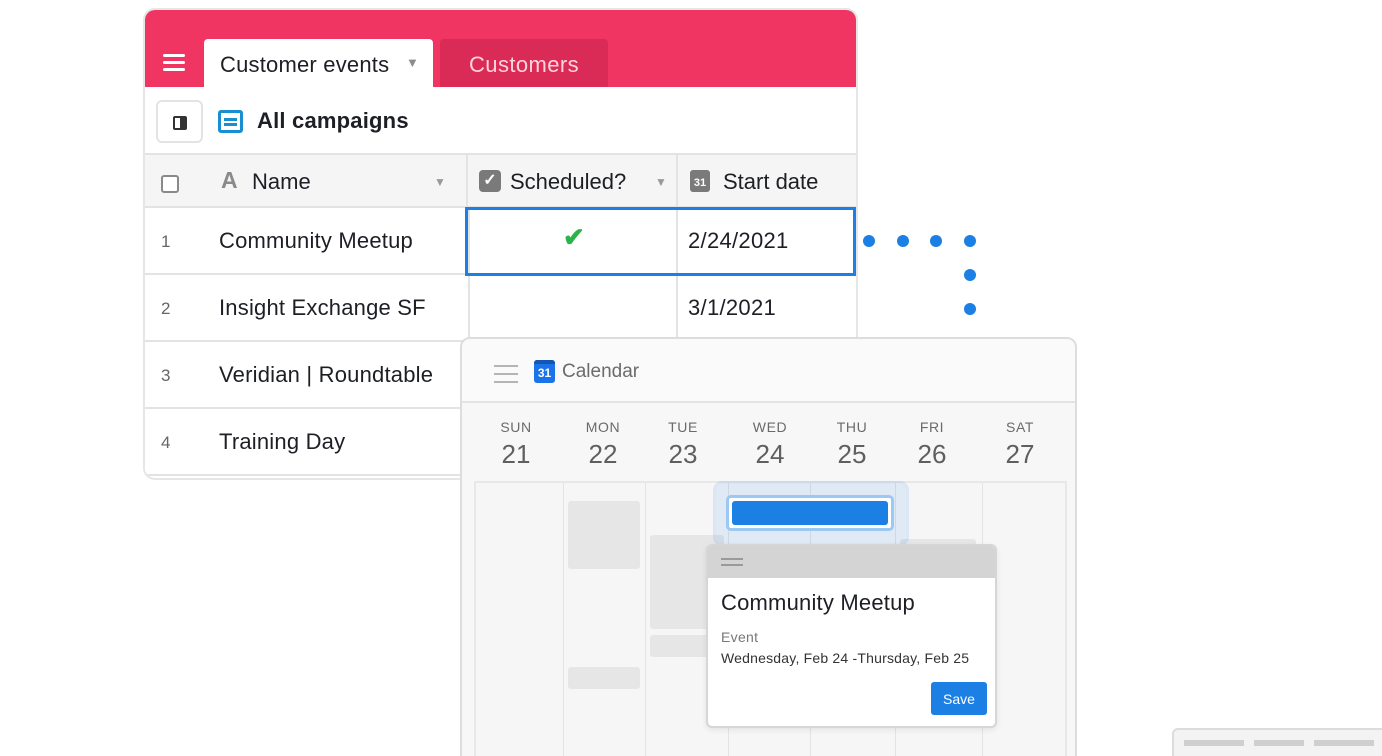 This screenshot has width=1382, height=756. I want to click on row-number: 2, so click(166, 308).